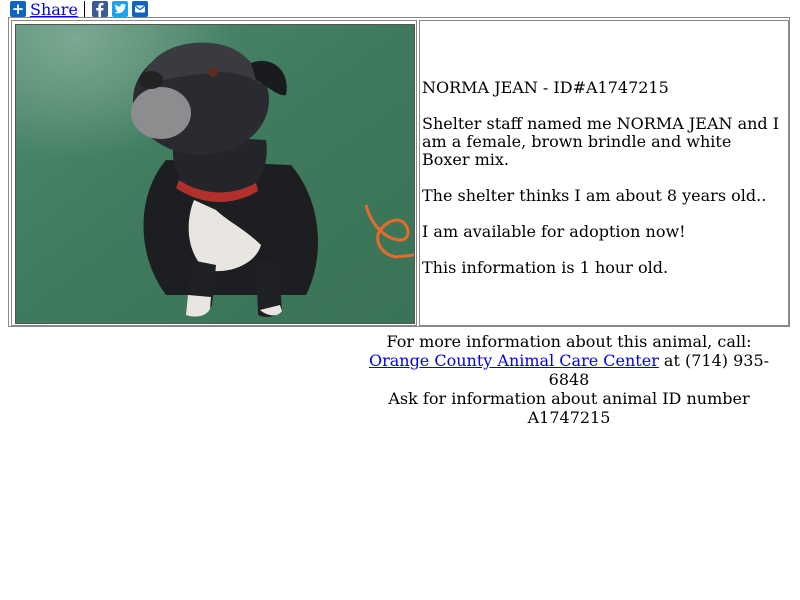 The image size is (800, 600). What do you see at coordinates (514, 360) in the screenshot?
I see `shelter-link: Orange County Animal Care Center` at bounding box center [514, 360].